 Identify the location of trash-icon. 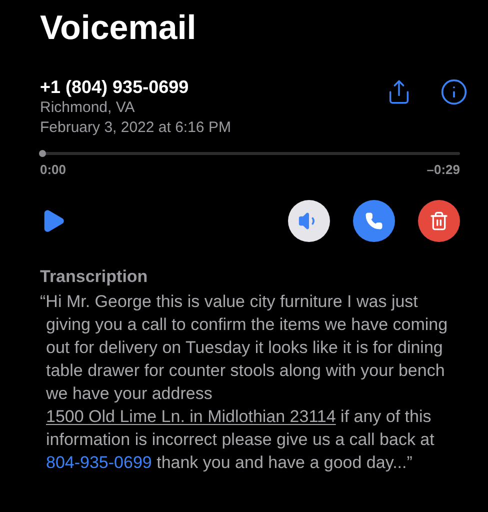
(439, 220).